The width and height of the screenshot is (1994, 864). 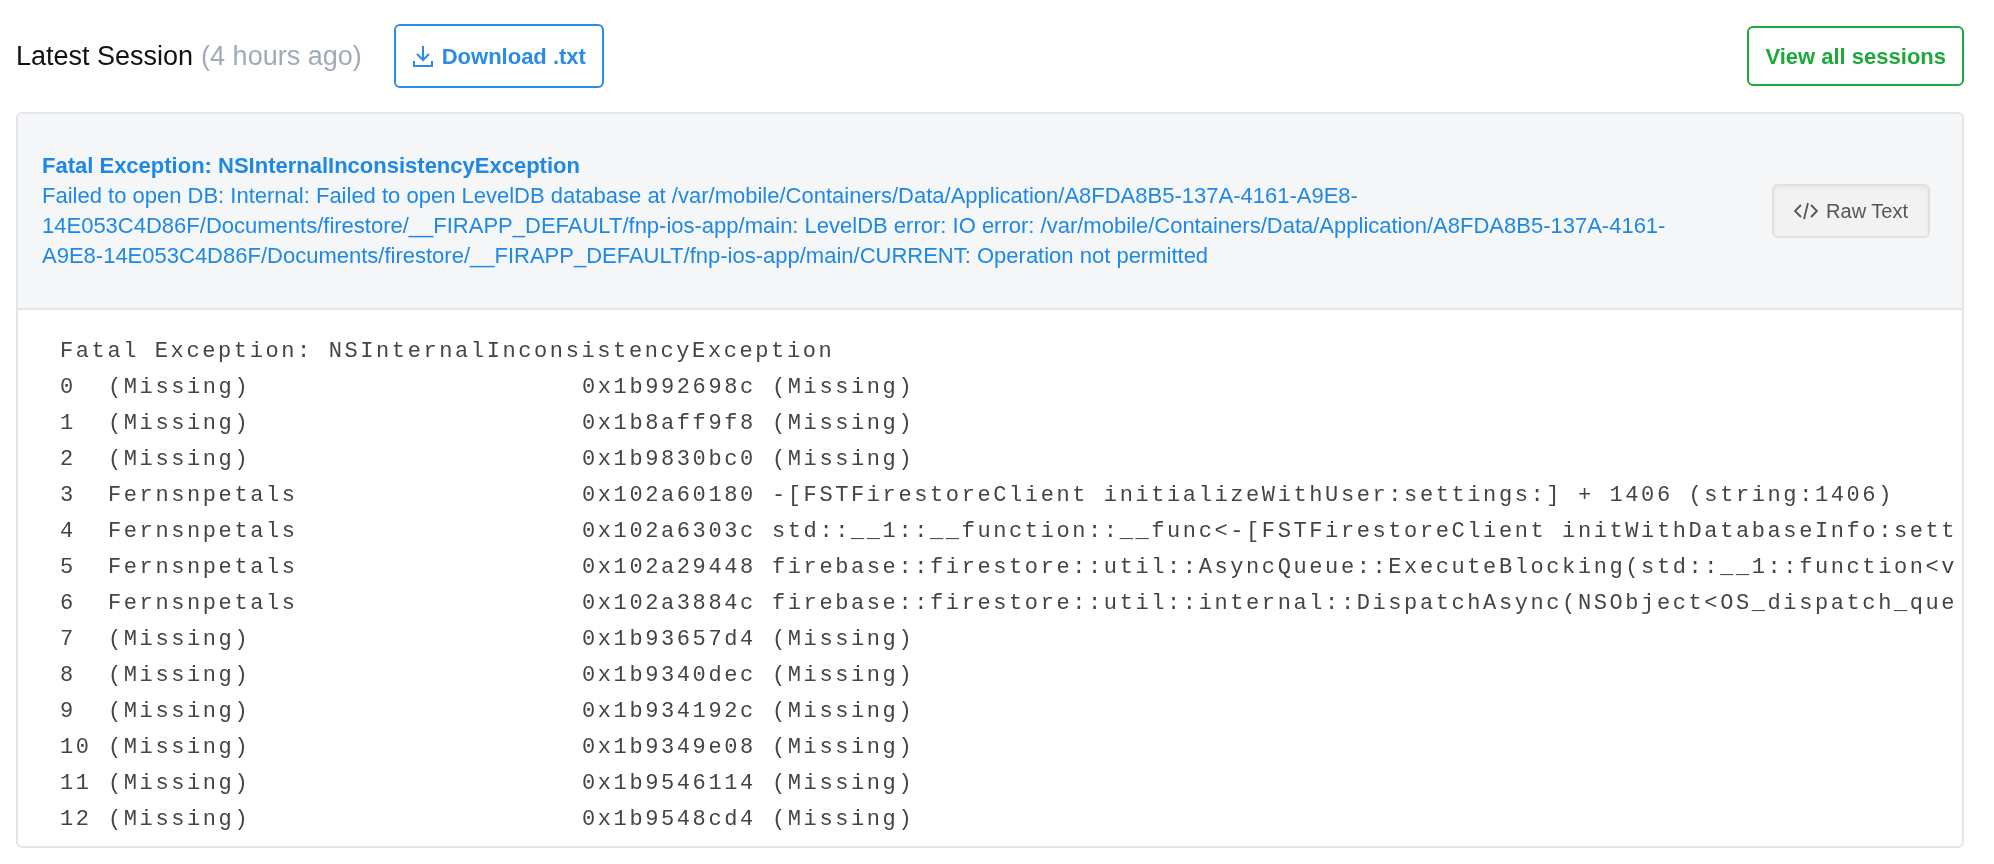 What do you see at coordinates (68, 531) in the screenshot?
I see `frame-index: 4` at bounding box center [68, 531].